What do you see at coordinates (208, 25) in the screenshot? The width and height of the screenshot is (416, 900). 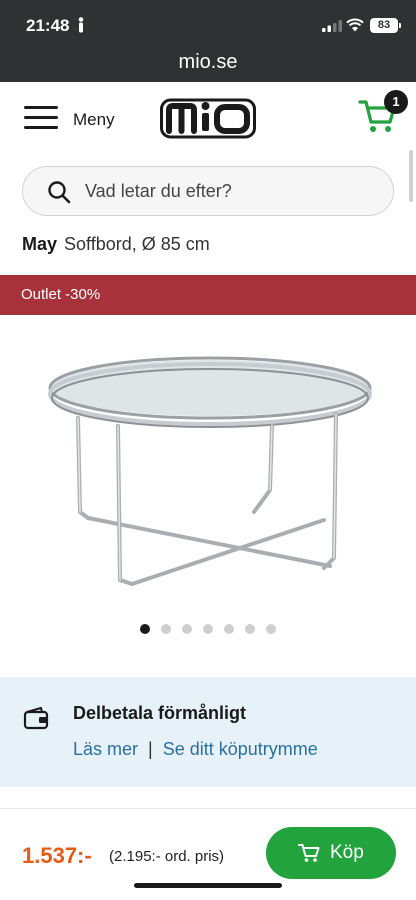 I see `status-bar: 21:48 83` at bounding box center [208, 25].